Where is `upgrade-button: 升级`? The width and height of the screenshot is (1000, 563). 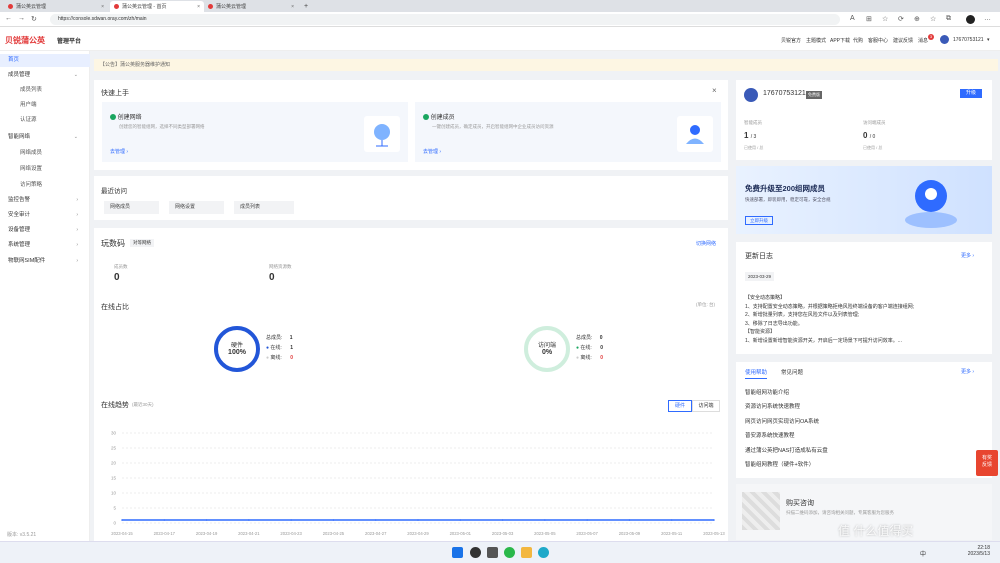
upgrade-button: 升级 is located at coordinates (971, 93).